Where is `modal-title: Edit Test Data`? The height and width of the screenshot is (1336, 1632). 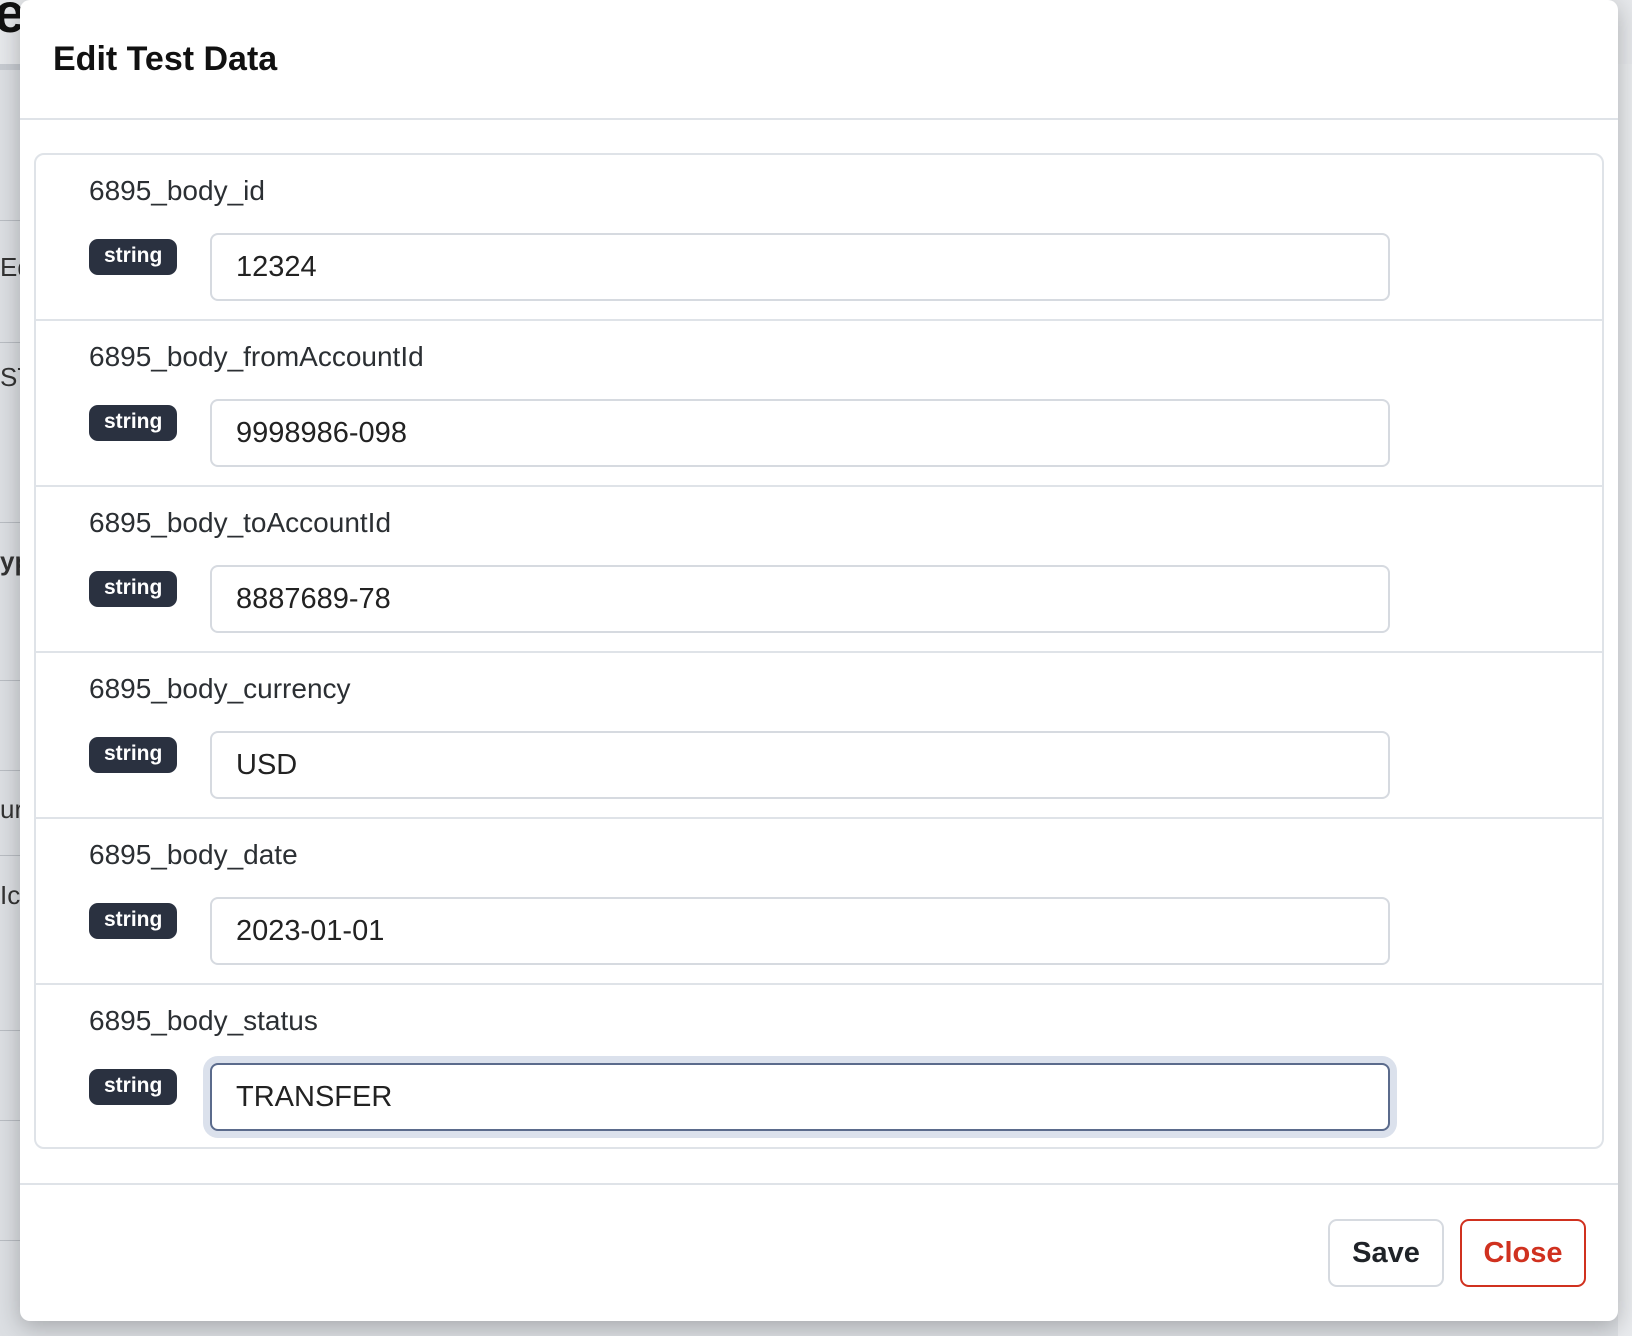
modal-title: Edit Test Data is located at coordinates (165, 58).